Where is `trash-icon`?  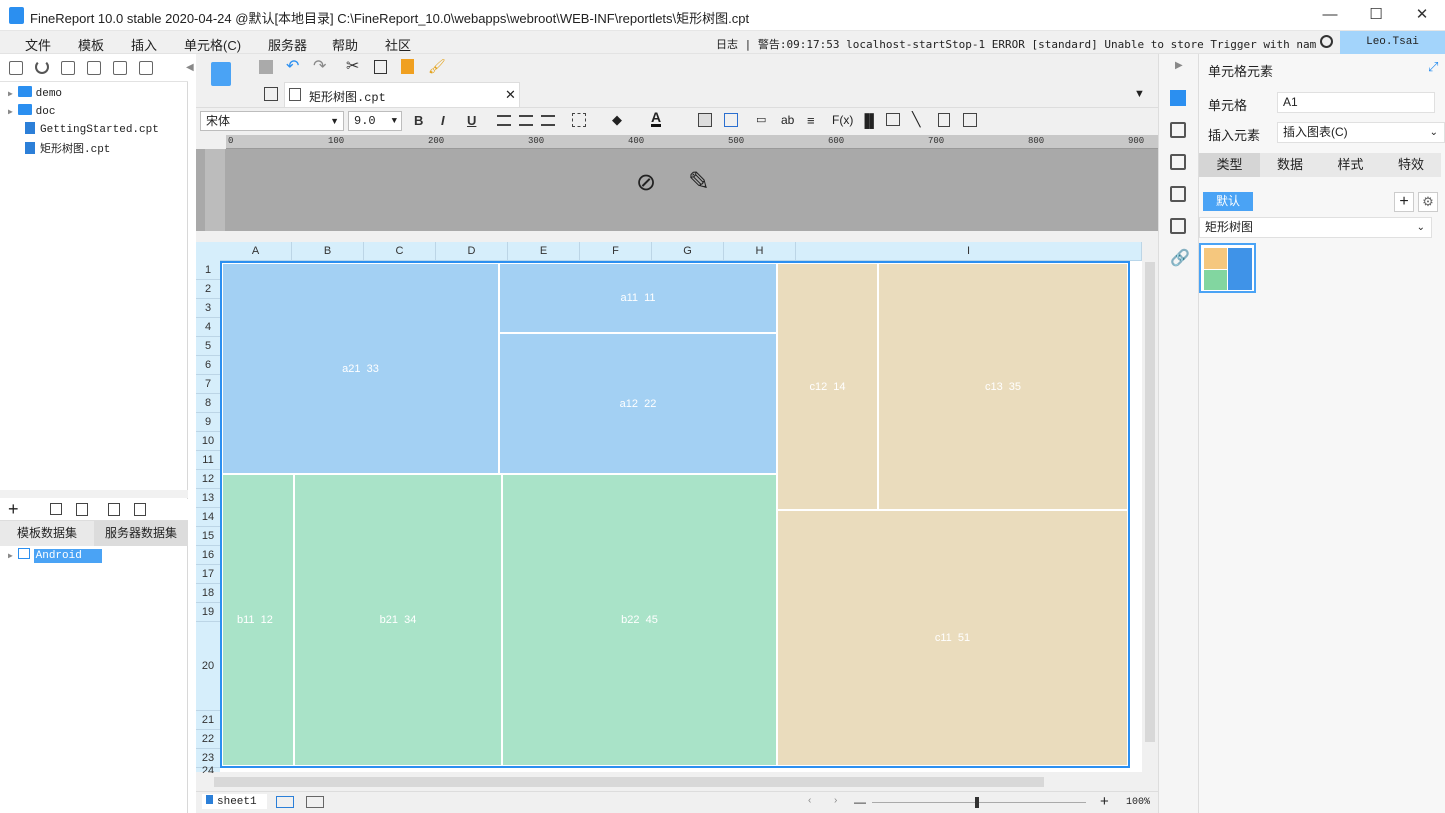 trash-icon is located at coordinates (82, 509).